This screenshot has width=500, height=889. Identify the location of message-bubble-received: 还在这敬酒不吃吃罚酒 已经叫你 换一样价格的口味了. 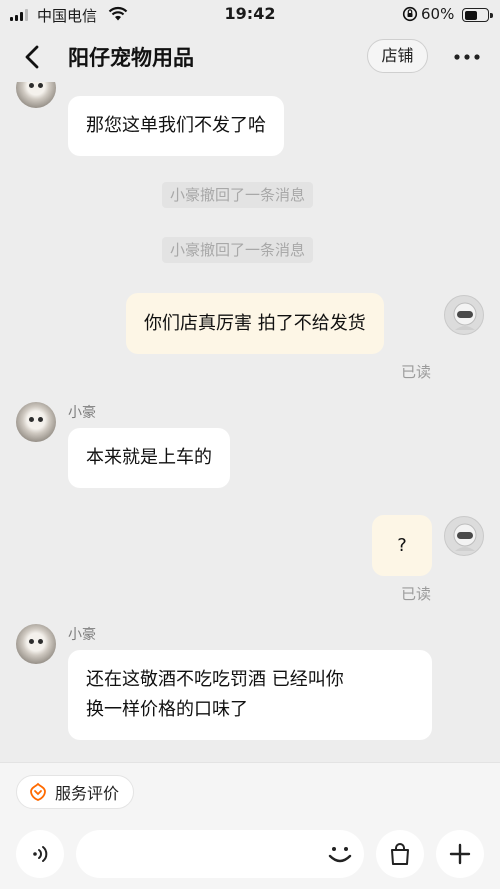
(250, 695).